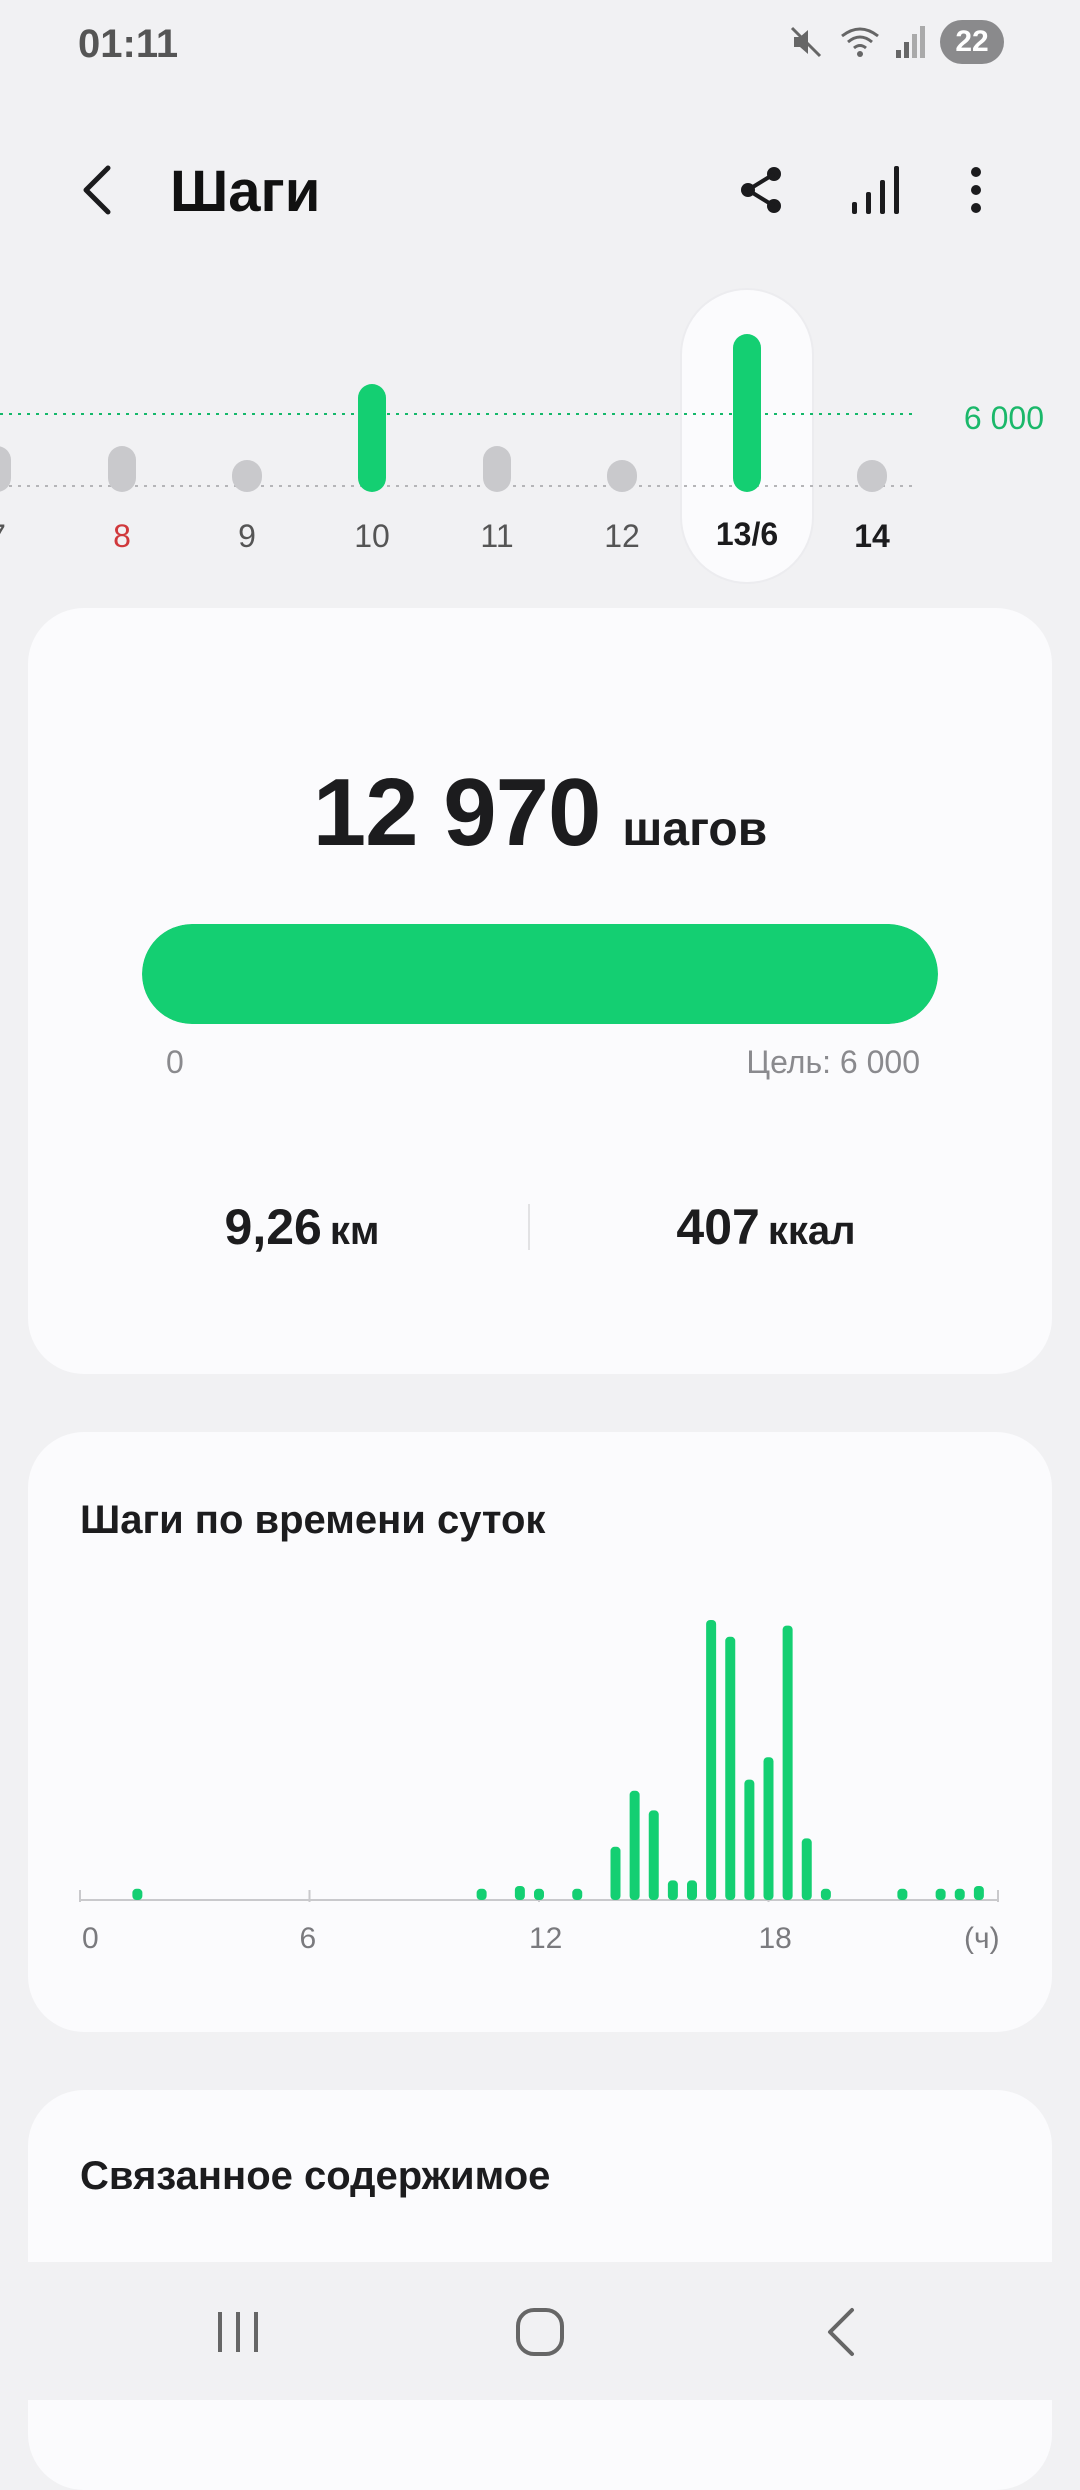 The height and width of the screenshot is (2490, 1080). What do you see at coordinates (833, 1062) in the screenshot?
I see `progress-goal-label: Цель: 6 000` at bounding box center [833, 1062].